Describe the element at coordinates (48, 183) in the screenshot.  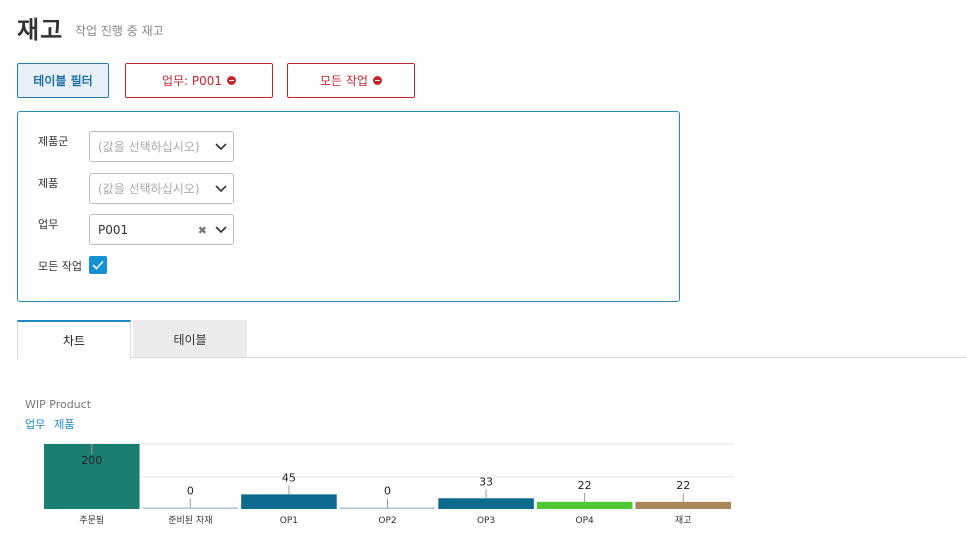
I see `product-label: 제품` at that location.